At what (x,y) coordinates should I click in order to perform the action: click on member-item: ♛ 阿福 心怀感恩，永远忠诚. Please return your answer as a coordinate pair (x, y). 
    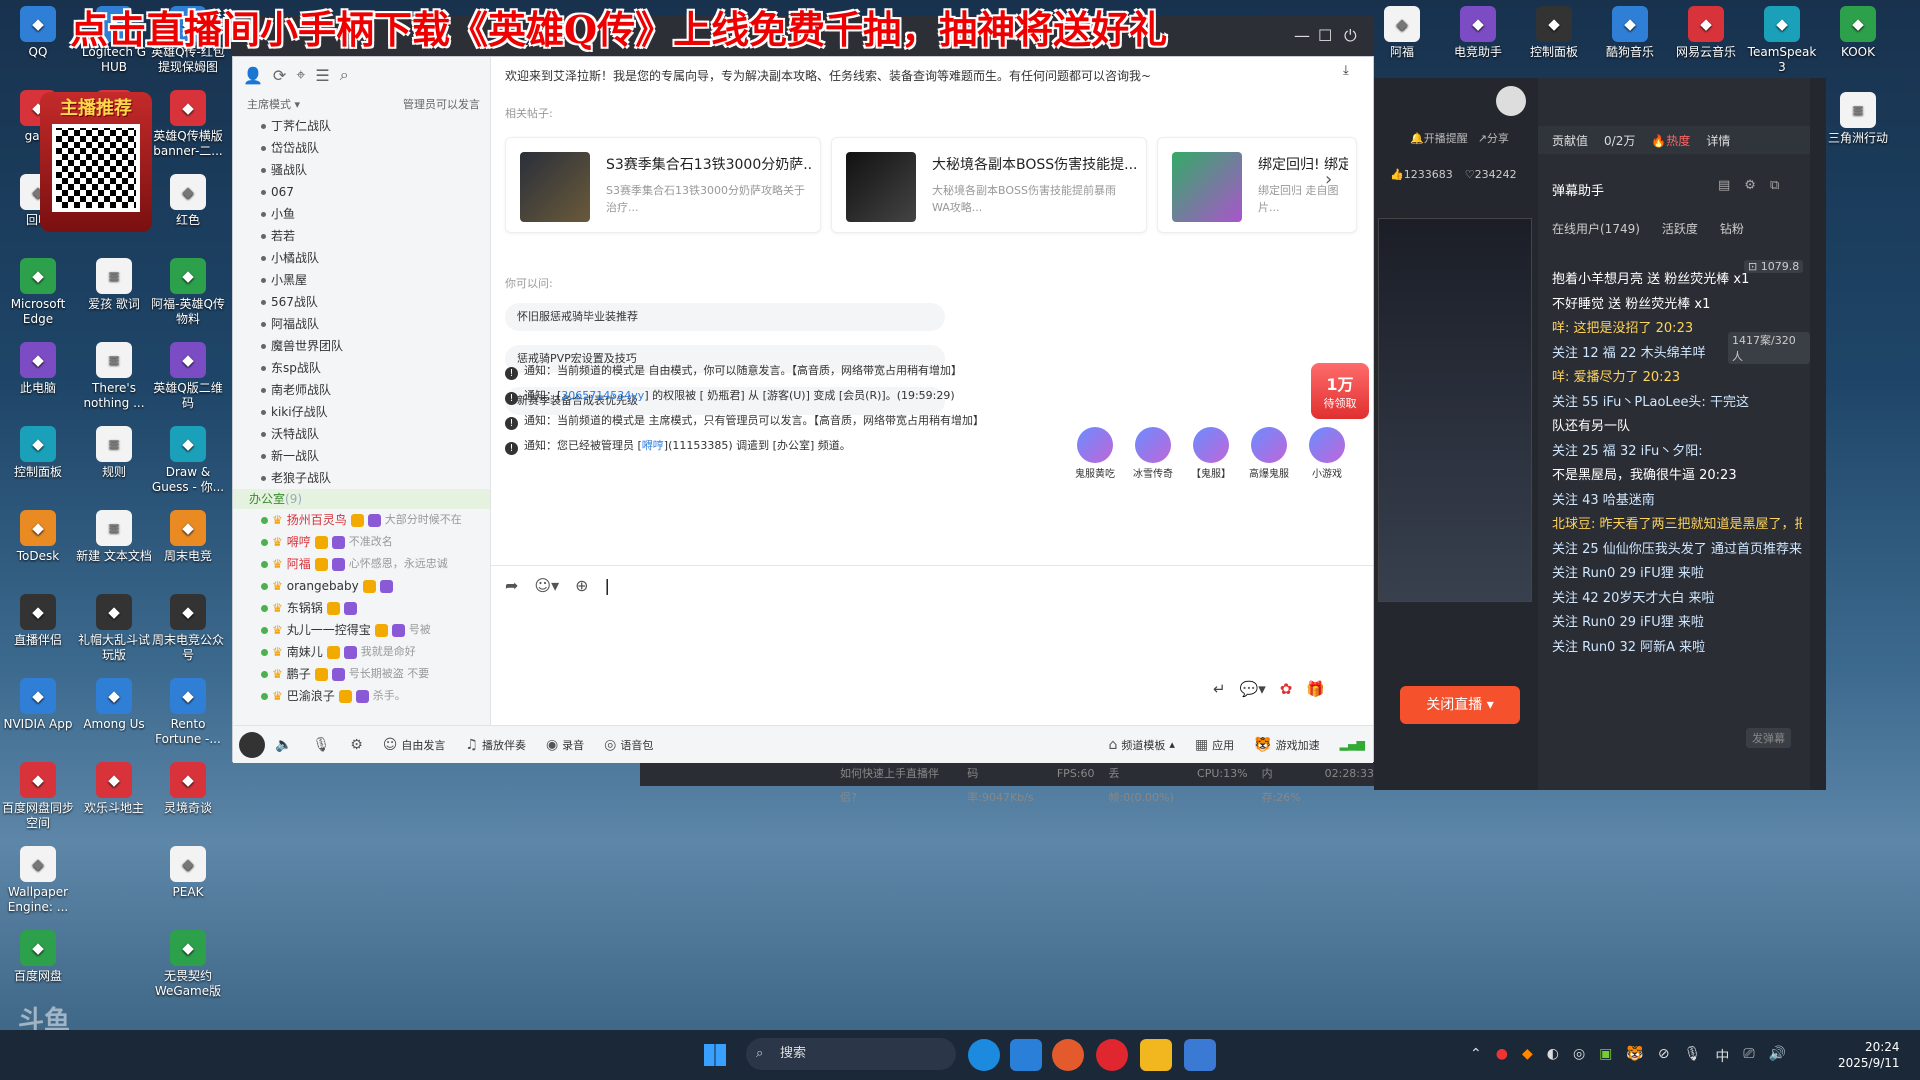
    Looking at the image, I should click on (361, 564).